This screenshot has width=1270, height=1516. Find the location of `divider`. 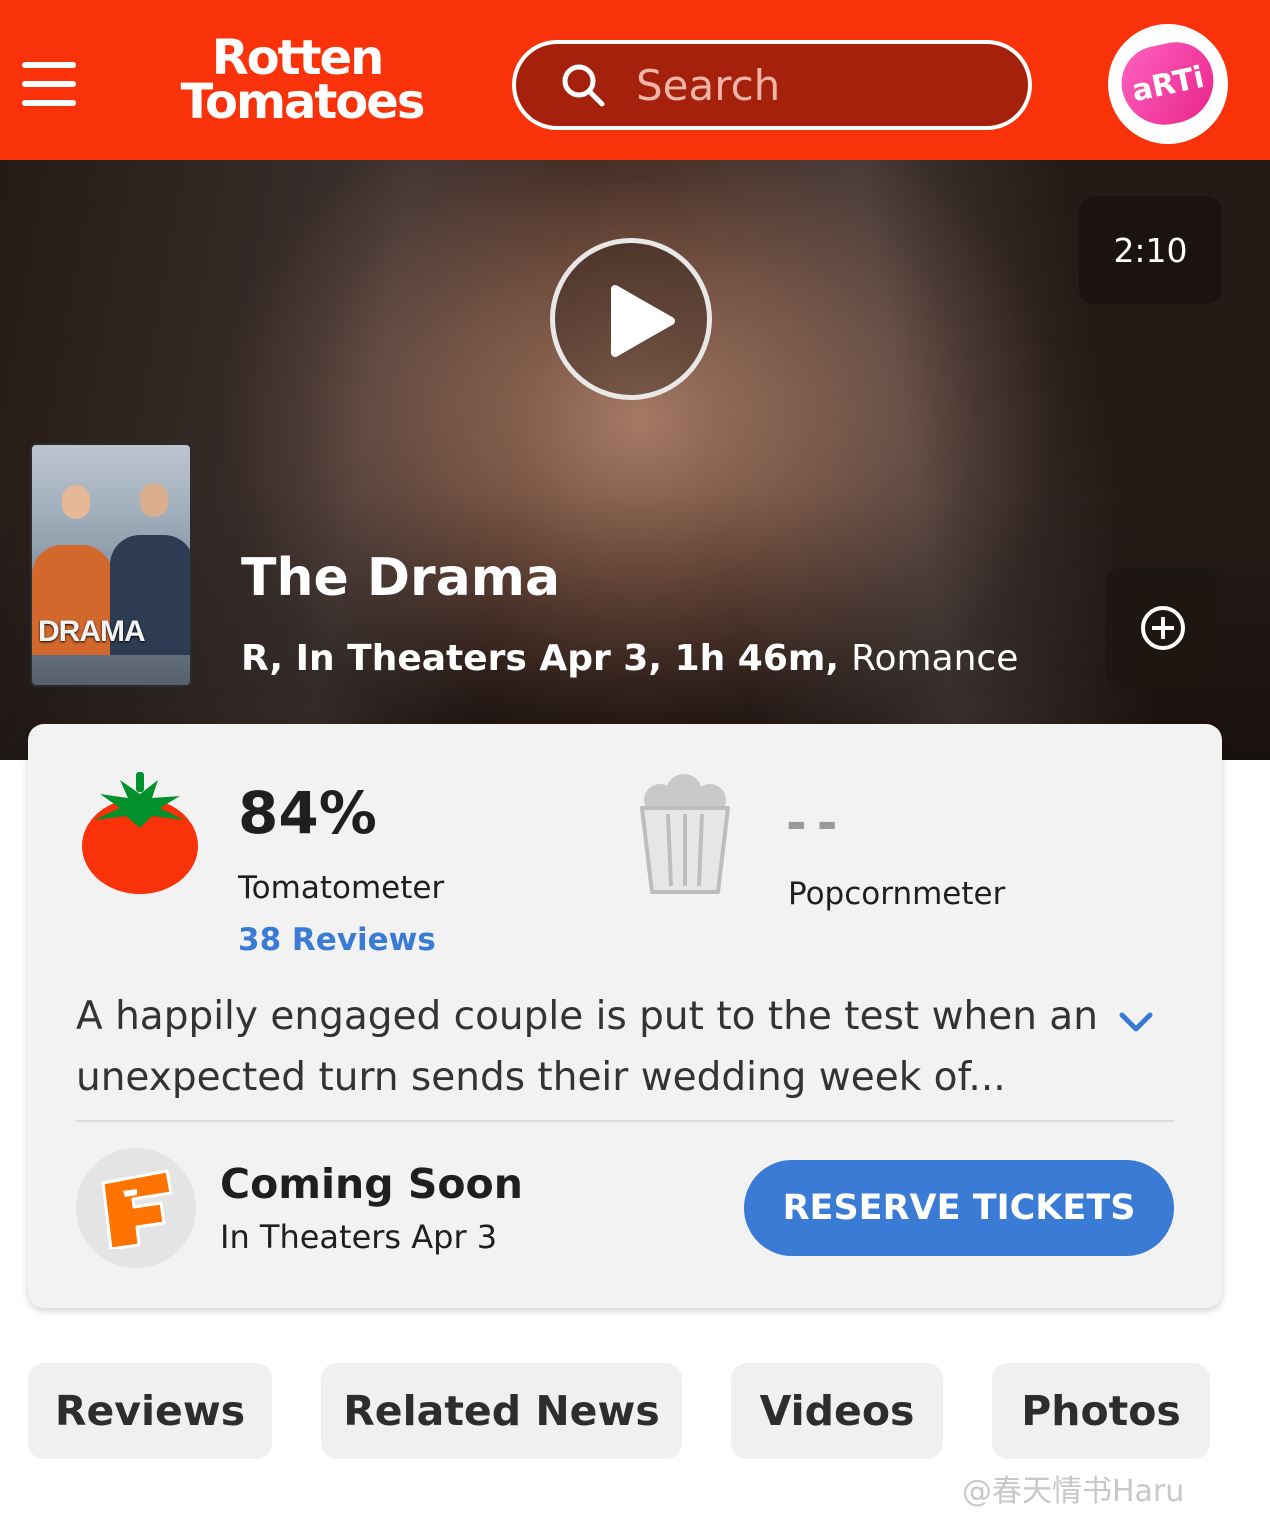

divider is located at coordinates (625, 1121).